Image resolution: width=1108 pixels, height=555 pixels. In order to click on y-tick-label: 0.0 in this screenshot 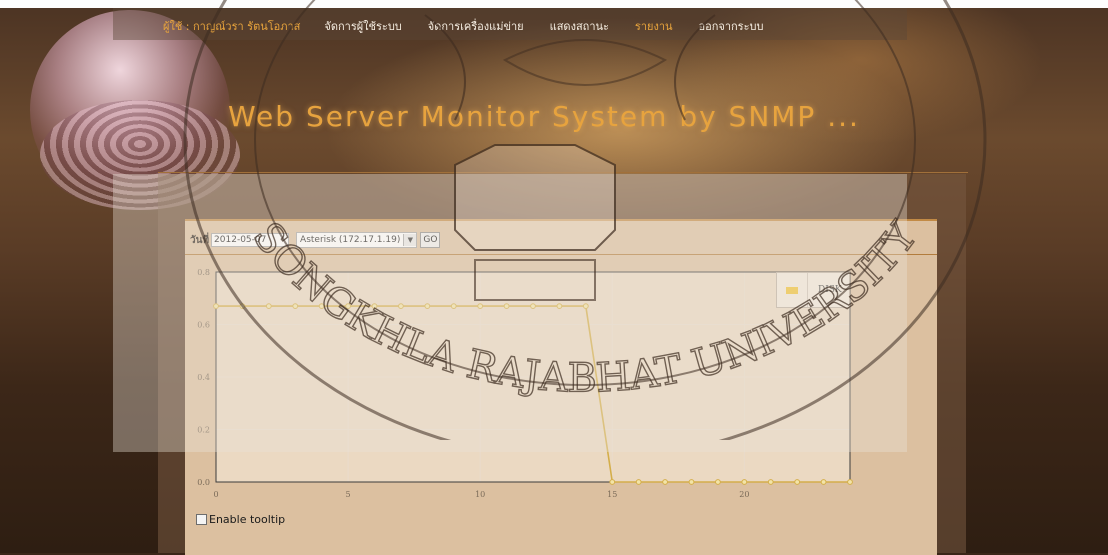, I will do `click(203, 482)`.